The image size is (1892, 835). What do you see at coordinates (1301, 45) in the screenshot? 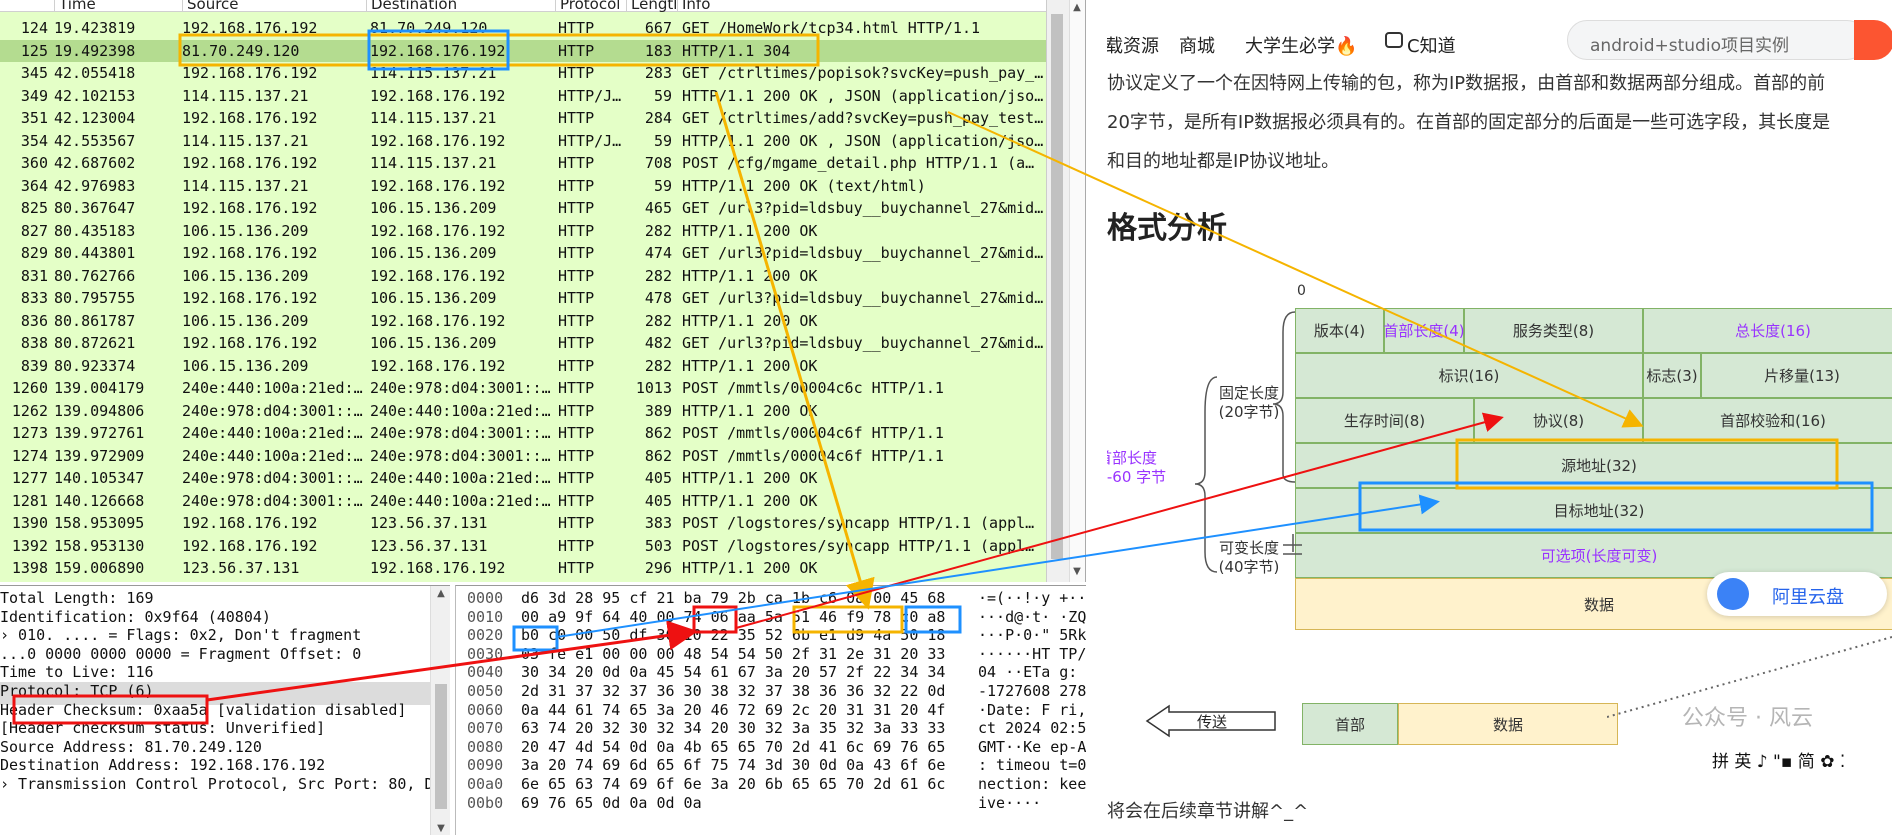
I see `nav-students: 大学生必学🔥` at bounding box center [1301, 45].